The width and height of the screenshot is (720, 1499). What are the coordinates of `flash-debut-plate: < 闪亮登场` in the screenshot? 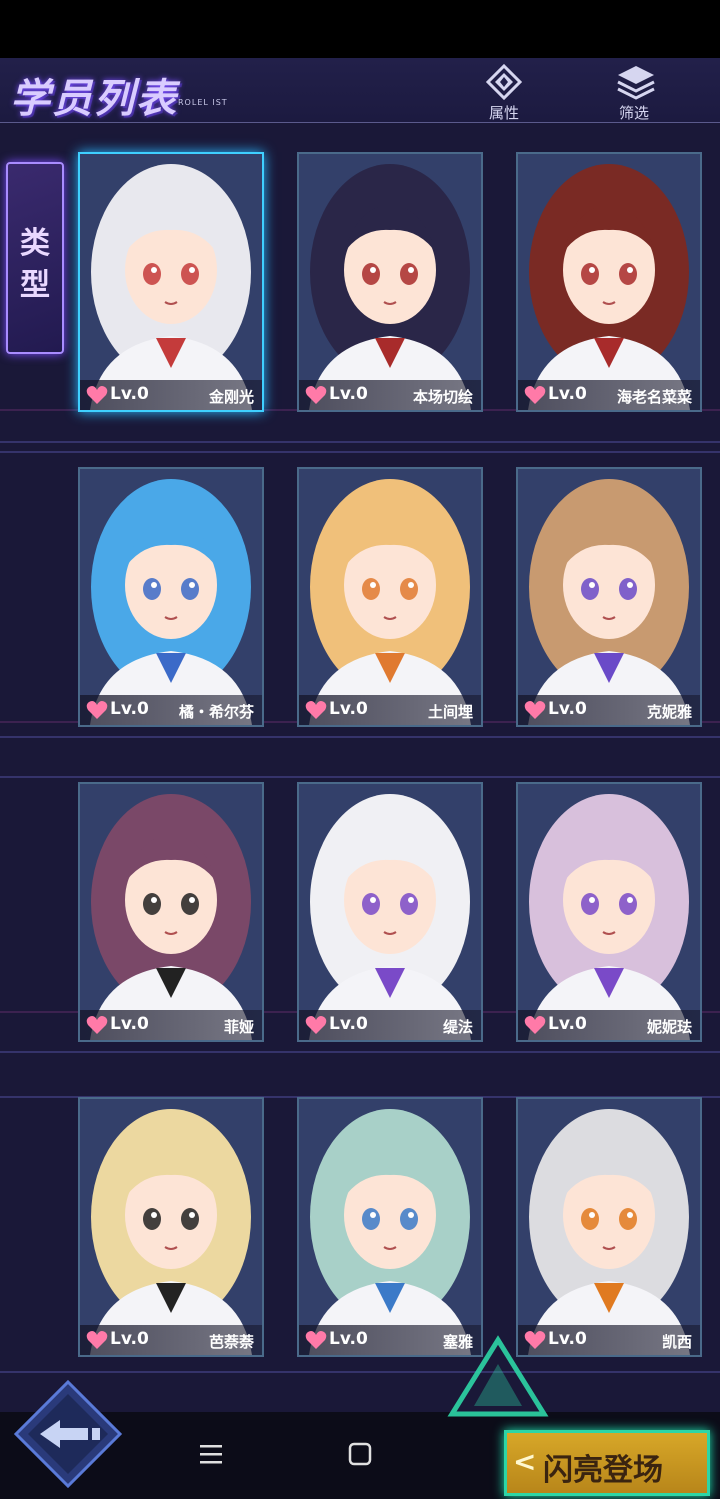 It's located at (607, 1463).